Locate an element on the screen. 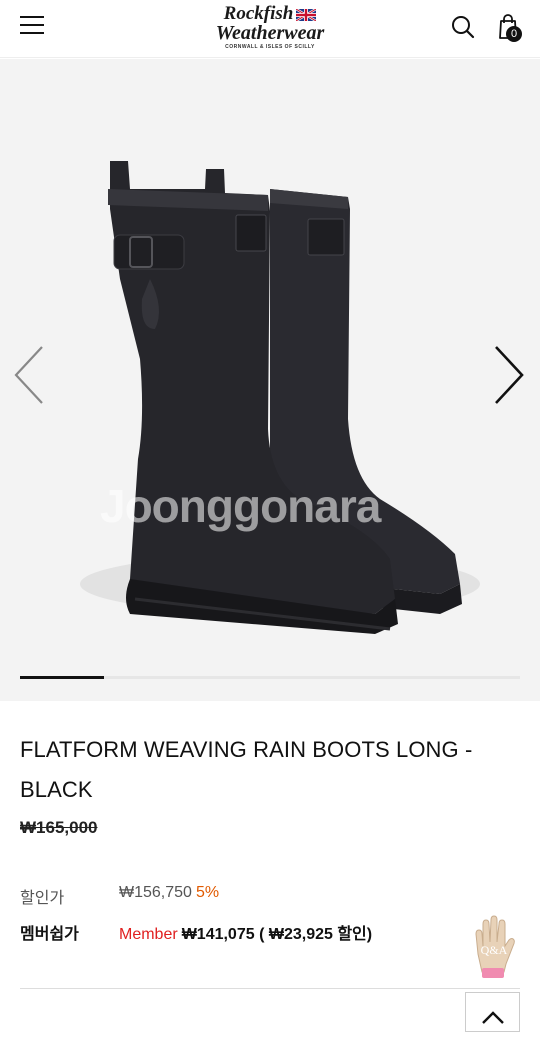 The image size is (540, 1038). discount-percent: 5% is located at coordinates (207, 892).